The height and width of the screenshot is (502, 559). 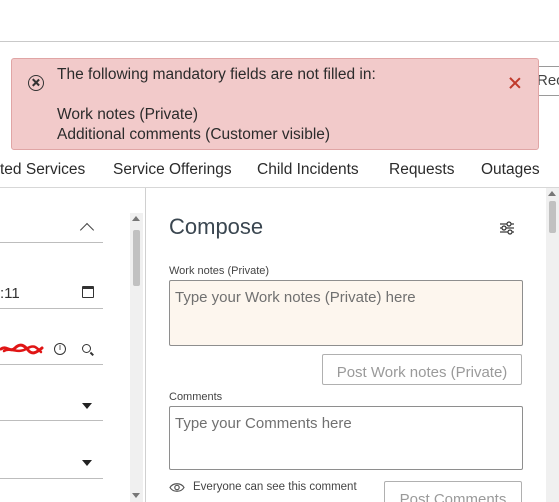 I want to click on tab-service-offerings: Service Offerings, so click(x=172, y=170).